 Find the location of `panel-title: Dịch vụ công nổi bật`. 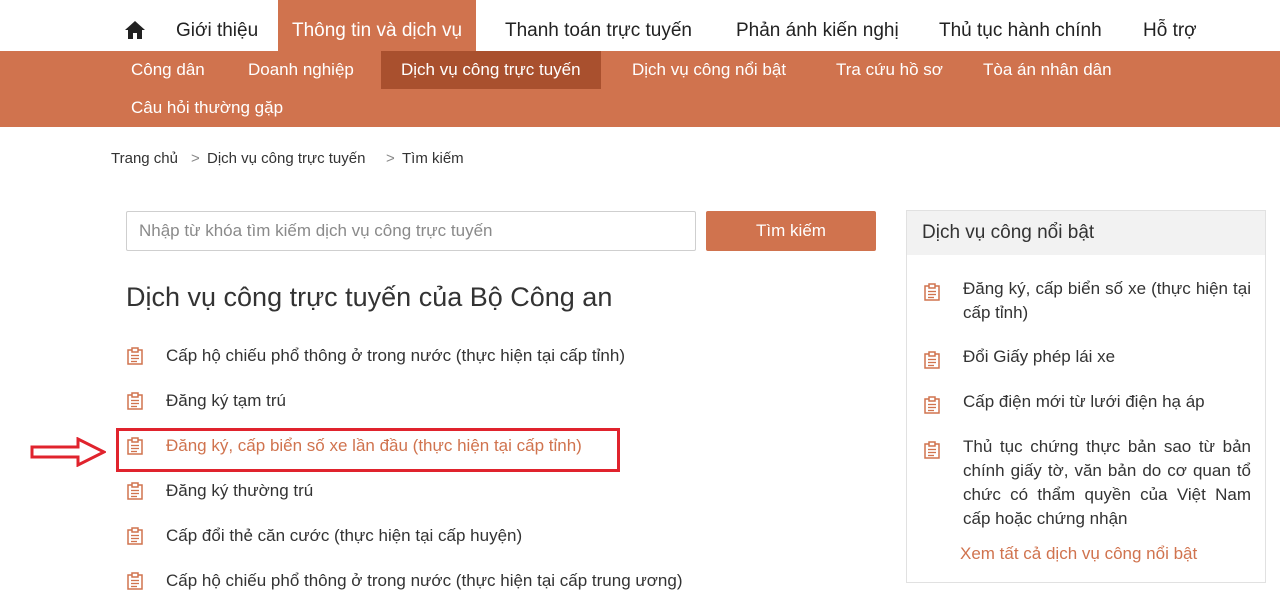

panel-title: Dịch vụ công nổi bật is located at coordinates (1008, 232).